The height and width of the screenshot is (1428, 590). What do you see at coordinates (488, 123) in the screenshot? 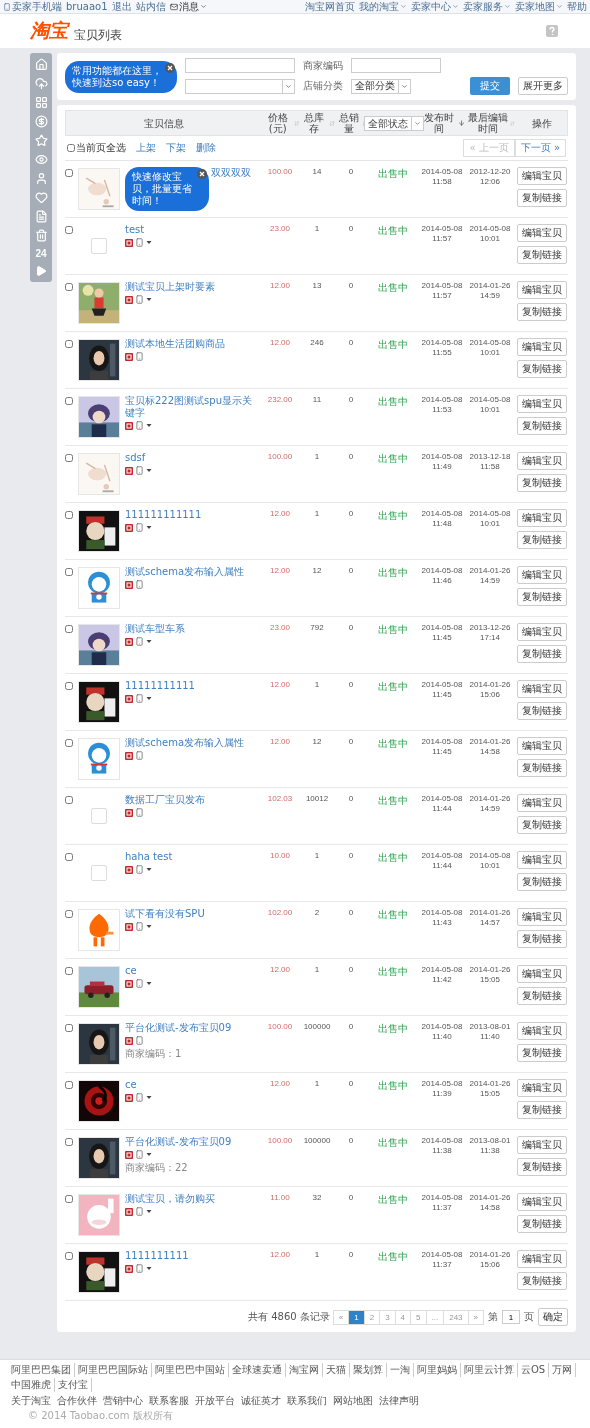
I see `column-header: 最后编辑时间` at bounding box center [488, 123].